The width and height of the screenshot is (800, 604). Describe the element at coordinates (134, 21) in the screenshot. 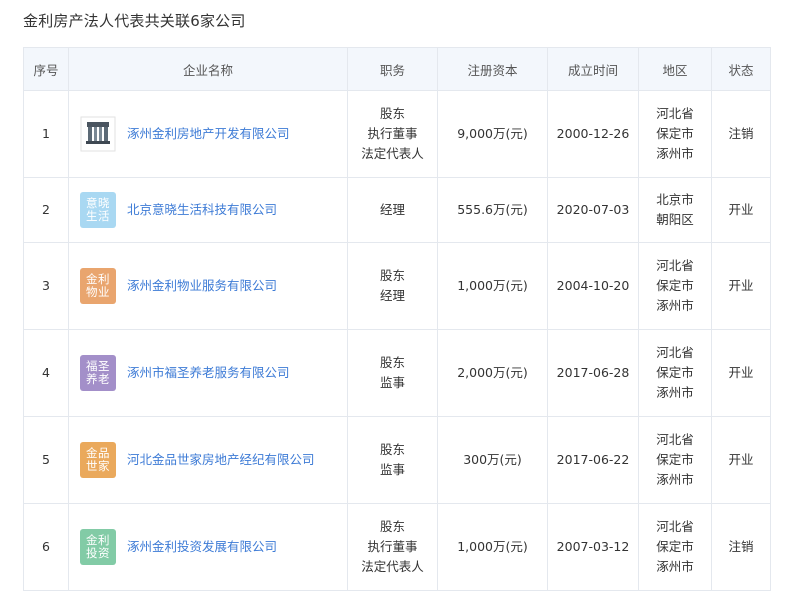

I see `page-title: 金利房产法人代表共关联6家公司` at that location.